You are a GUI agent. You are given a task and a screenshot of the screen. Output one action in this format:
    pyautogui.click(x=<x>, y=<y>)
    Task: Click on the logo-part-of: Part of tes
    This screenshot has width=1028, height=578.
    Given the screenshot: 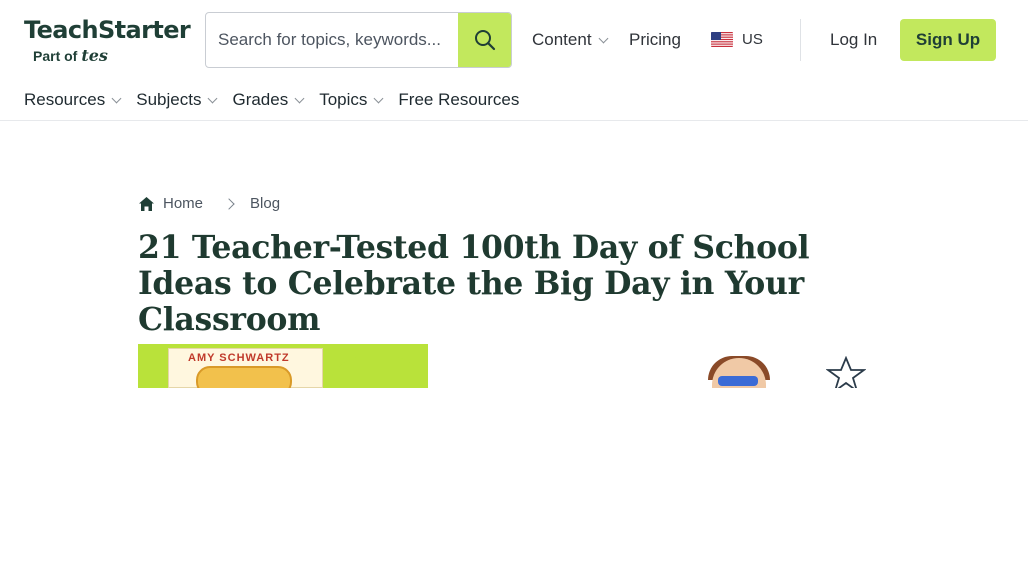 What is the action you would take?
    pyautogui.click(x=70, y=55)
    